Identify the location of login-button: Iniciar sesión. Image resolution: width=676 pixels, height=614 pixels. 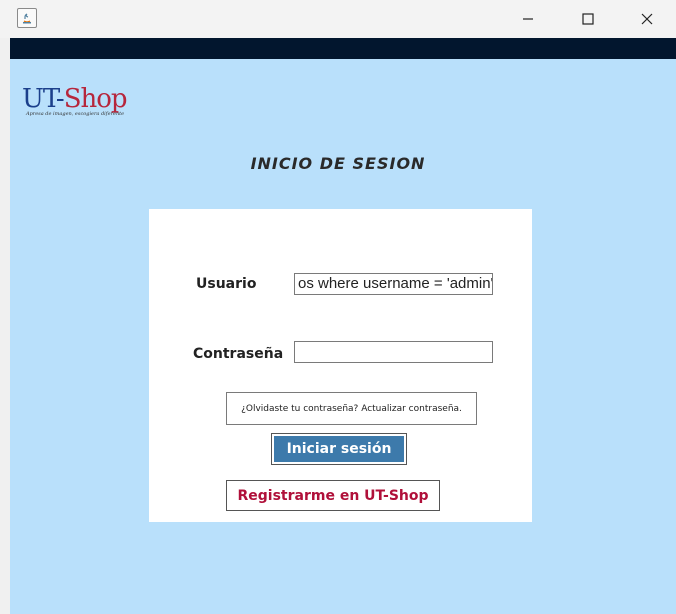
(339, 449).